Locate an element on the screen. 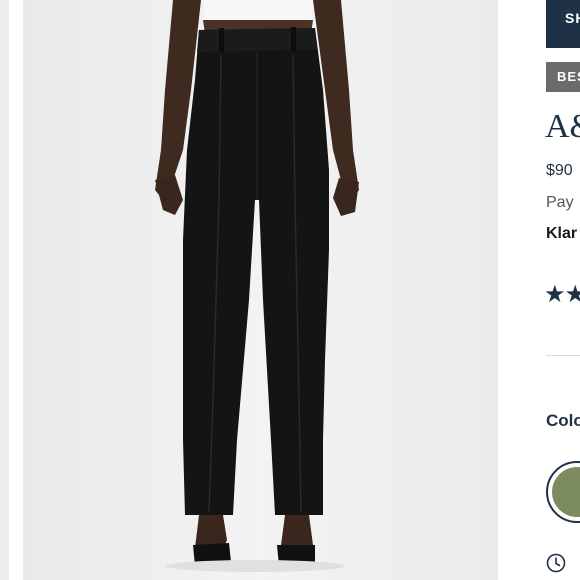  installment-text: Pay is located at coordinates (560, 202).